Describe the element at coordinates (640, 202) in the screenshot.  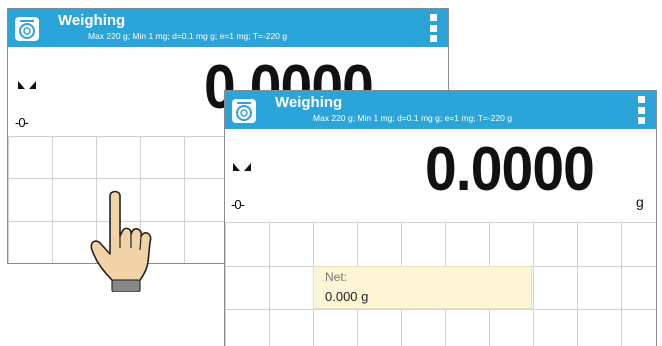
I see `weight-unit: g` at that location.